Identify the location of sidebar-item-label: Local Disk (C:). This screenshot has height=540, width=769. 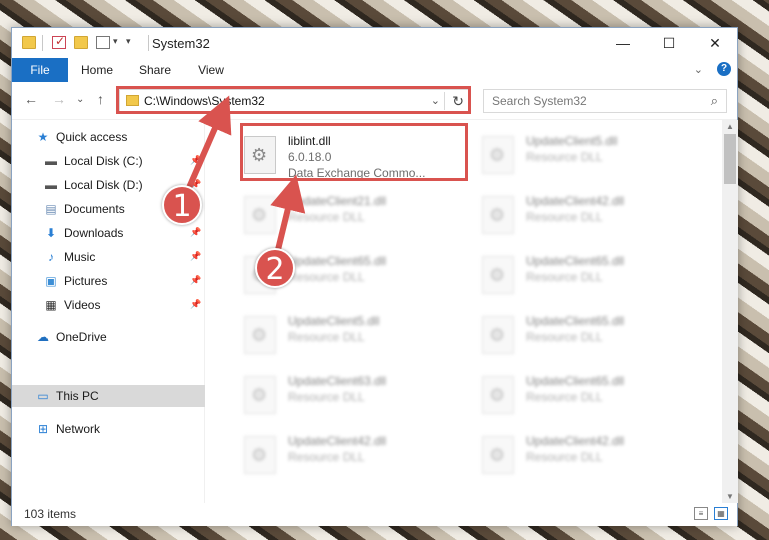
(103, 161).